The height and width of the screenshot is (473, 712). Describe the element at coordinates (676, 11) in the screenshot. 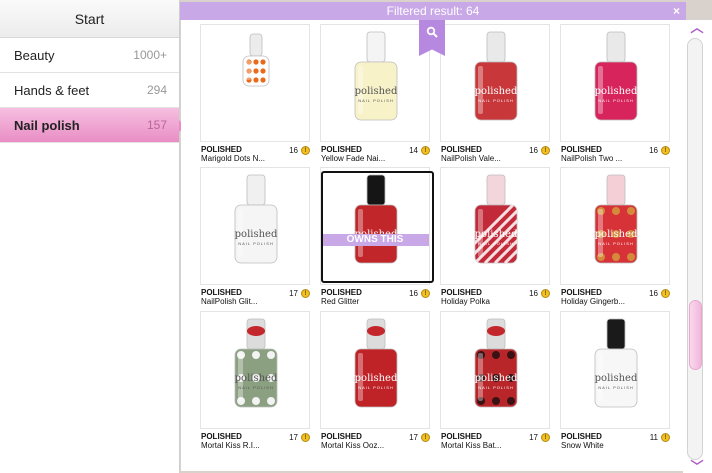

I see `close-icon: ×` at that location.